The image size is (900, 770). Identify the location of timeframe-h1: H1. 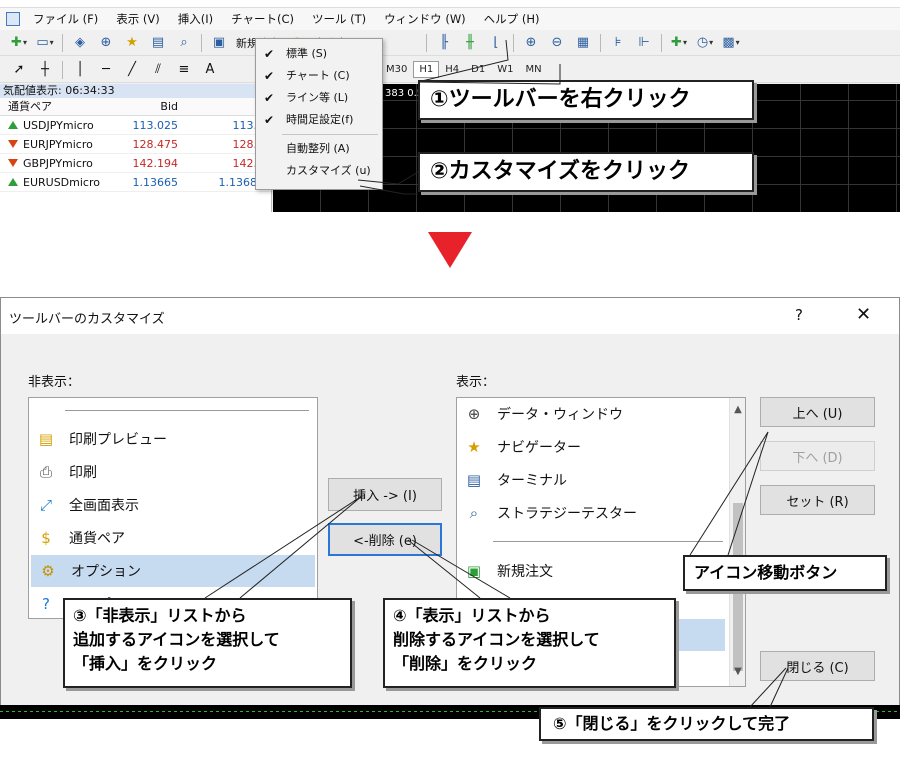
(426, 69).